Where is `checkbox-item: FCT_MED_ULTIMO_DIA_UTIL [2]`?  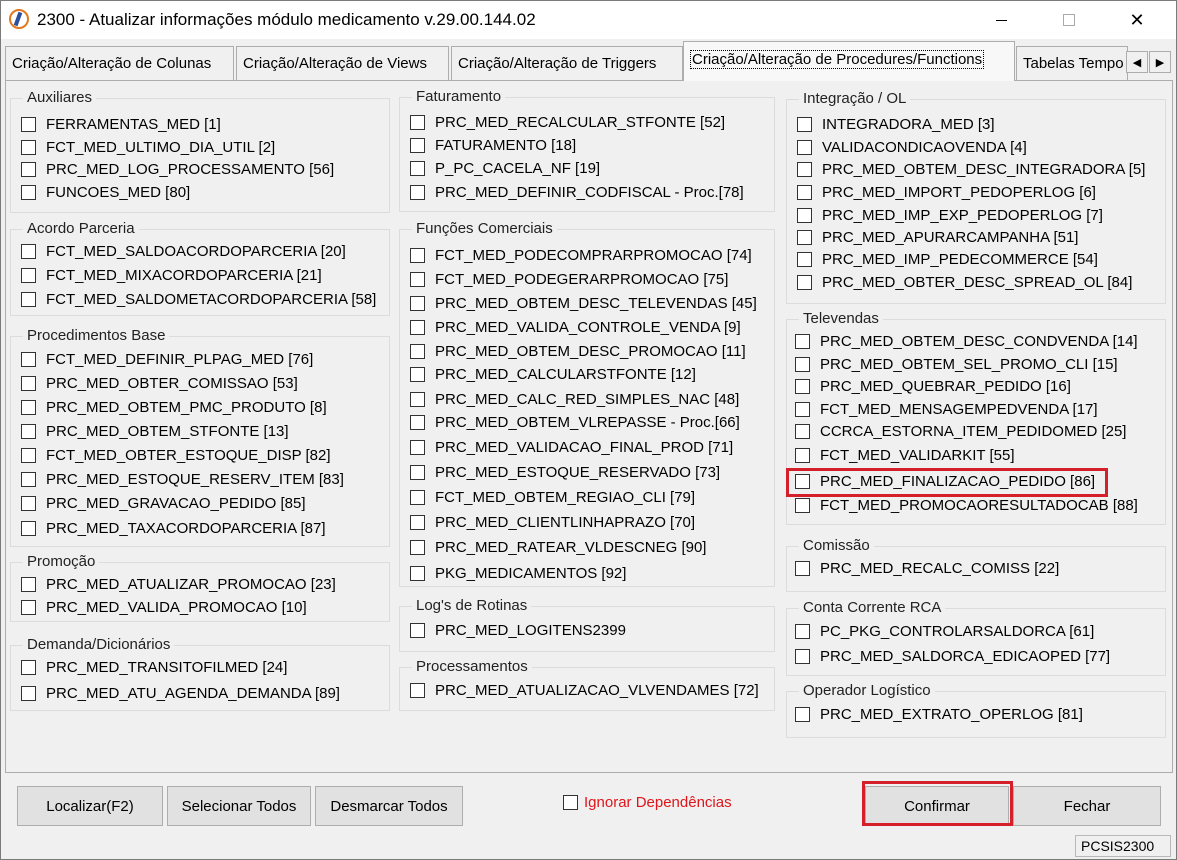 checkbox-item: FCT_MED_ULTIMO_DIA_UTIL [2] is located at coordinates (148, 147).